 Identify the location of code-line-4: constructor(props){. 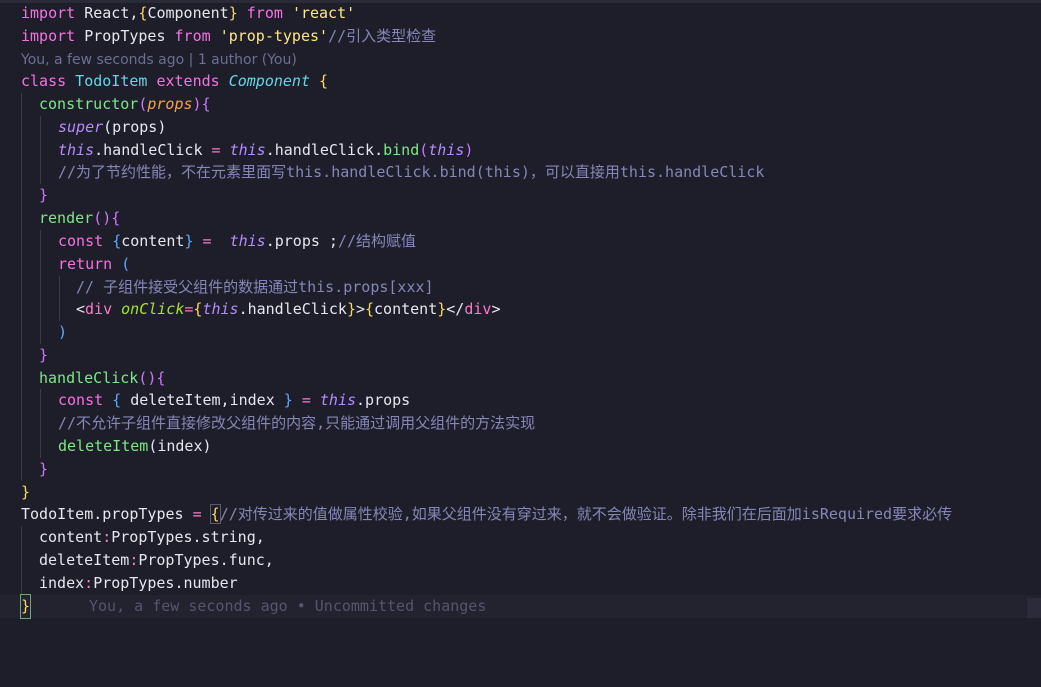
(520, 104).